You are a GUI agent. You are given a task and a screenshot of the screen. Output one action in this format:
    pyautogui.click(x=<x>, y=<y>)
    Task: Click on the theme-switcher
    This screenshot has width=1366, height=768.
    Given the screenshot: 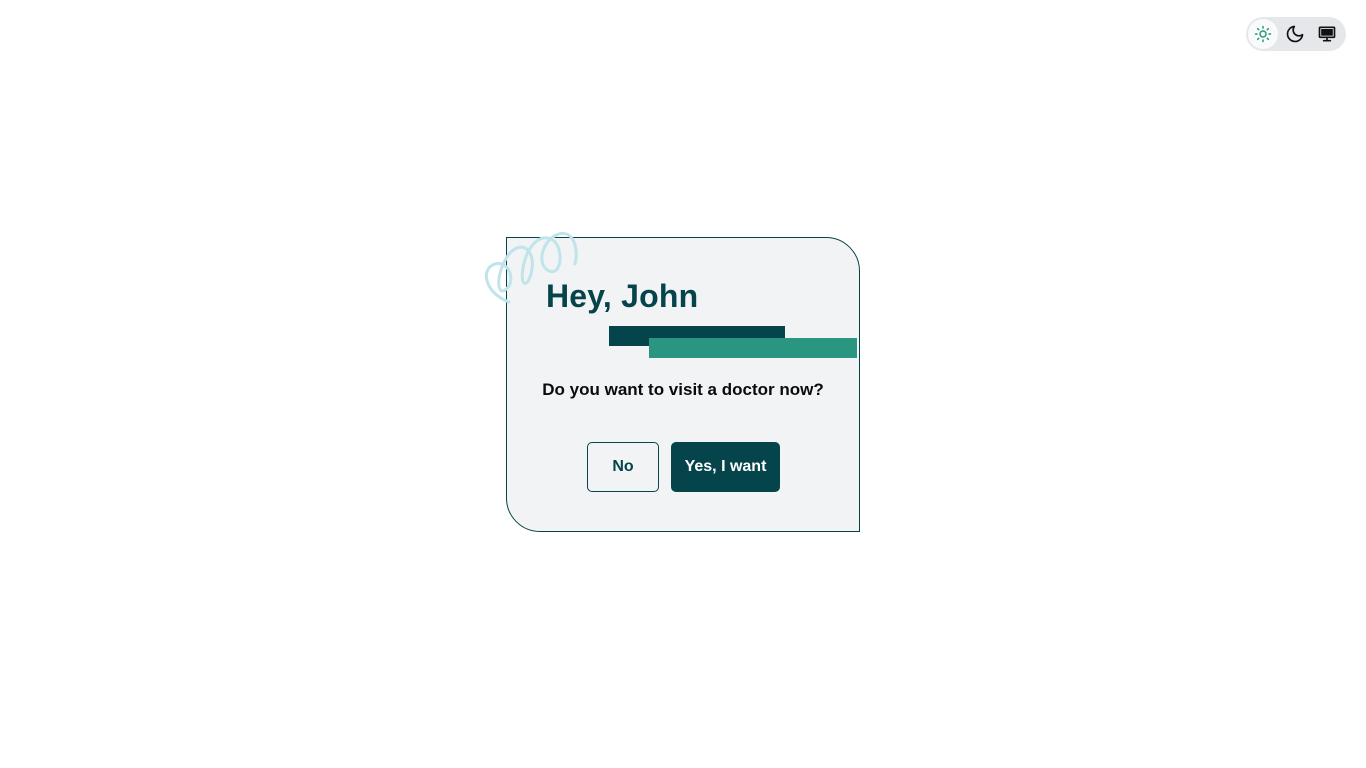 What is the action you would take?
    pyautogui.click(x=1296, y=34)
    